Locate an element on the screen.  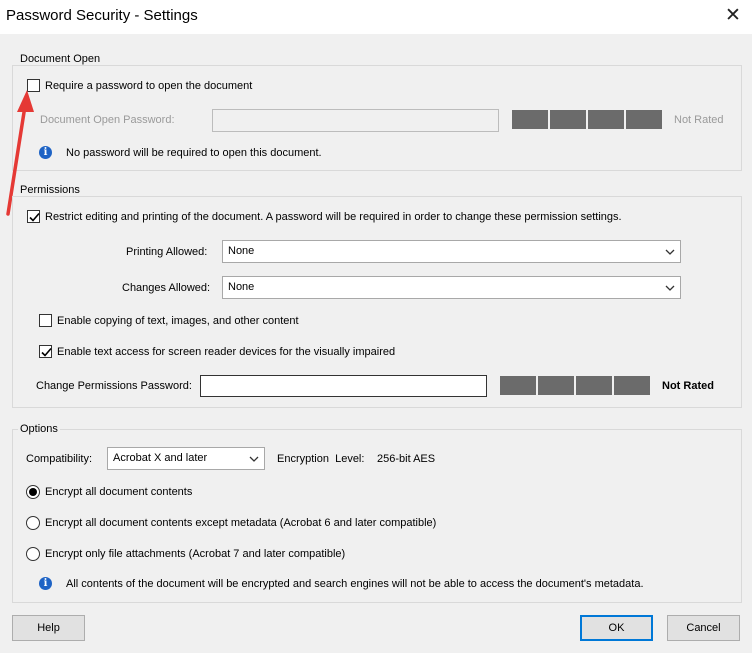
document-open-group-label: Document Open is located at coordinates (60, 59).